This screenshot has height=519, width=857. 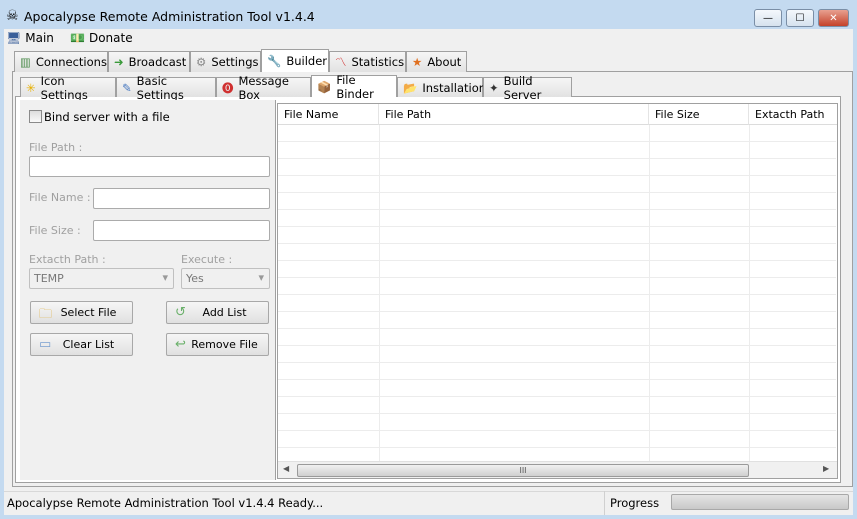 I want to click on chart-icon: 〽, so click(x=341, y=62).